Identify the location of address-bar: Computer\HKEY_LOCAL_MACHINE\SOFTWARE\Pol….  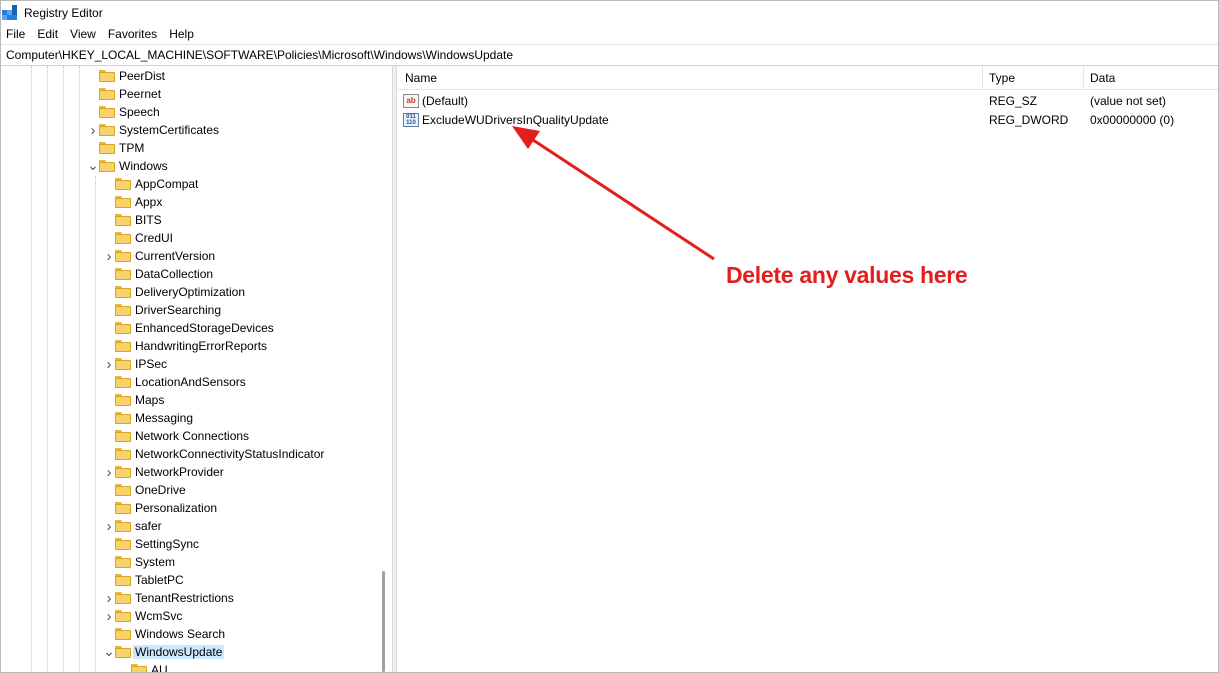
(609, 55).